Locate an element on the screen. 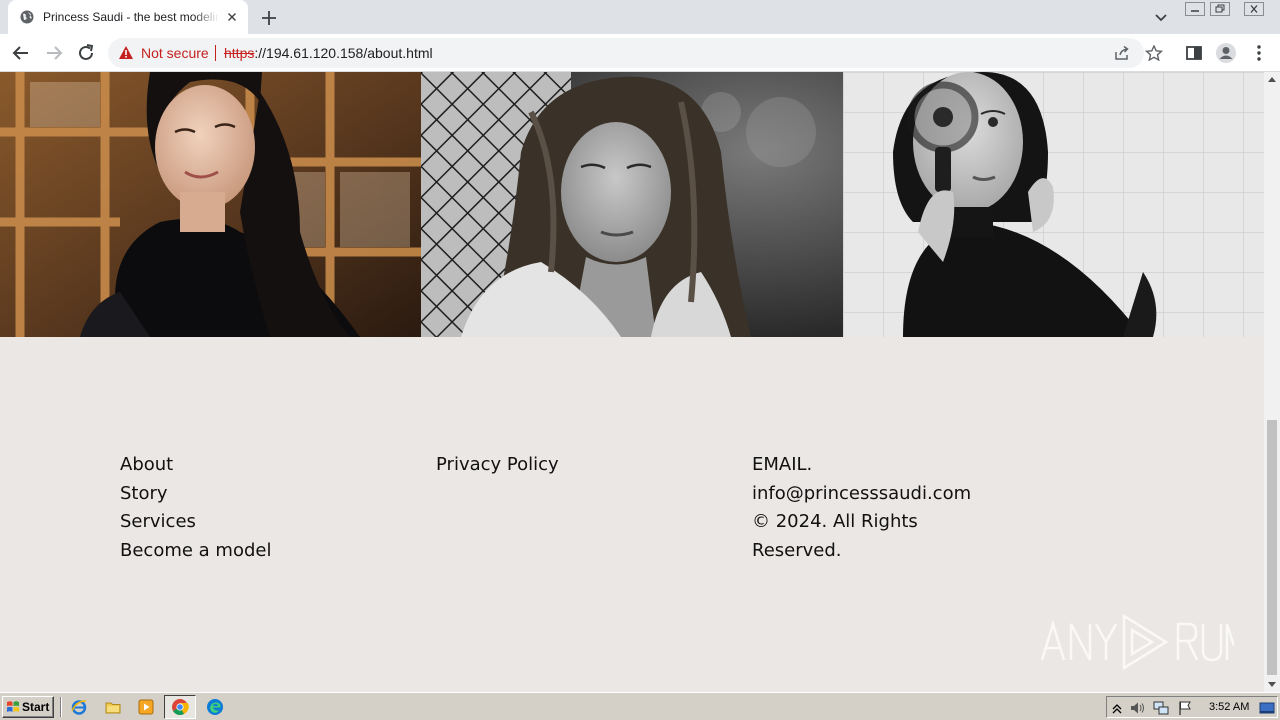 The image size is (1280, 720). url-text: https://194.61.120.158/about.html is located at coordinates (328, 53).